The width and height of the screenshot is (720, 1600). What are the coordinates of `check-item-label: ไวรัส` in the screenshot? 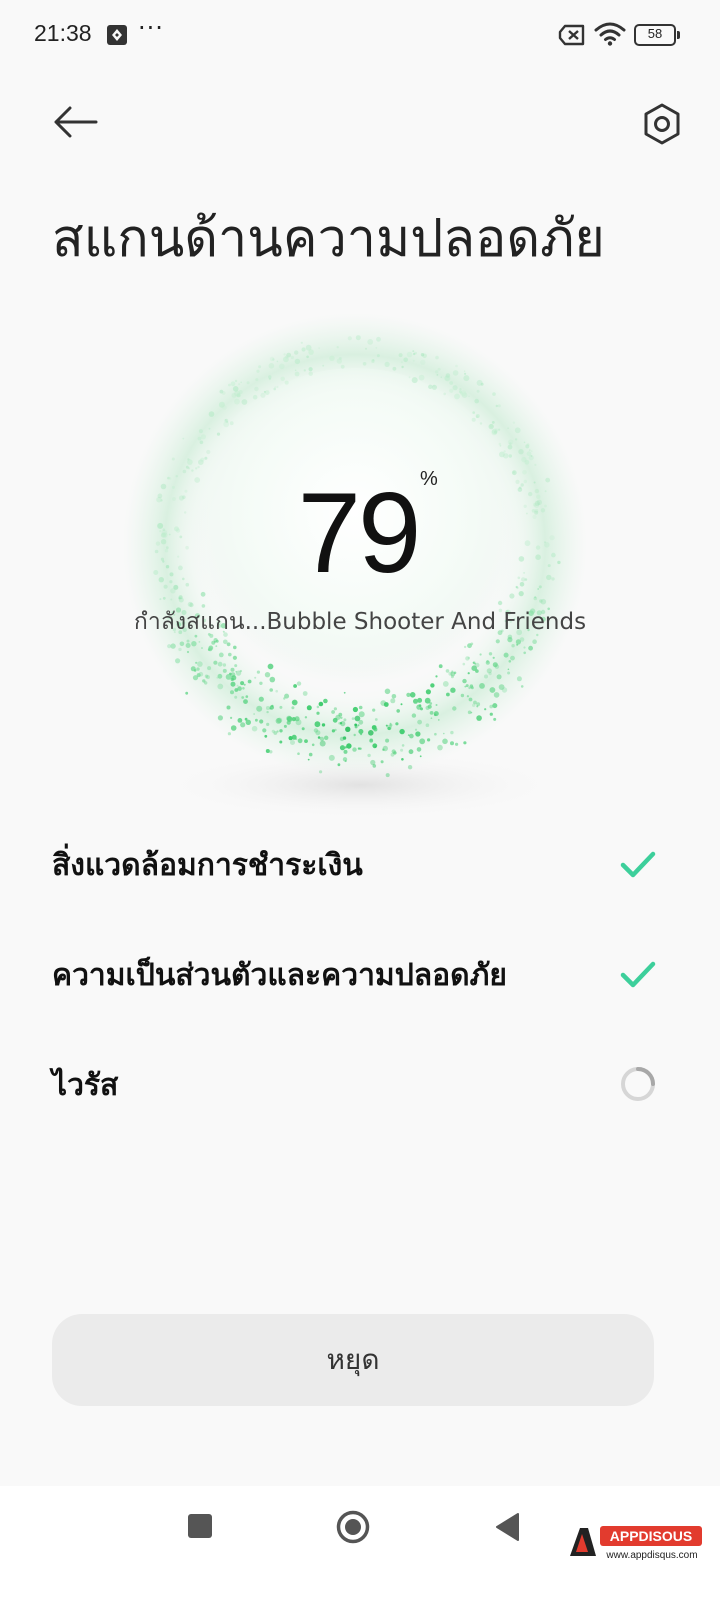 It's located at (85, 1085).